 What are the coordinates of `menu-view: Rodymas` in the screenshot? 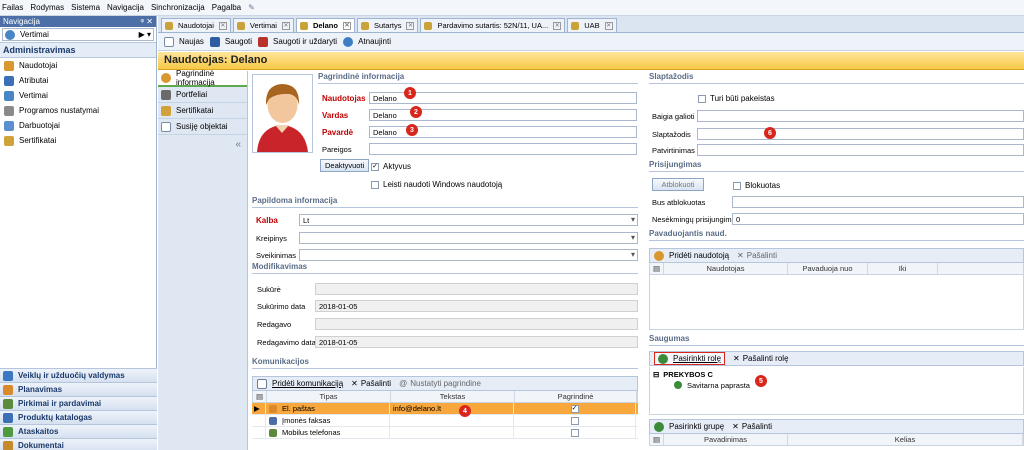 It's located at (47, 7).